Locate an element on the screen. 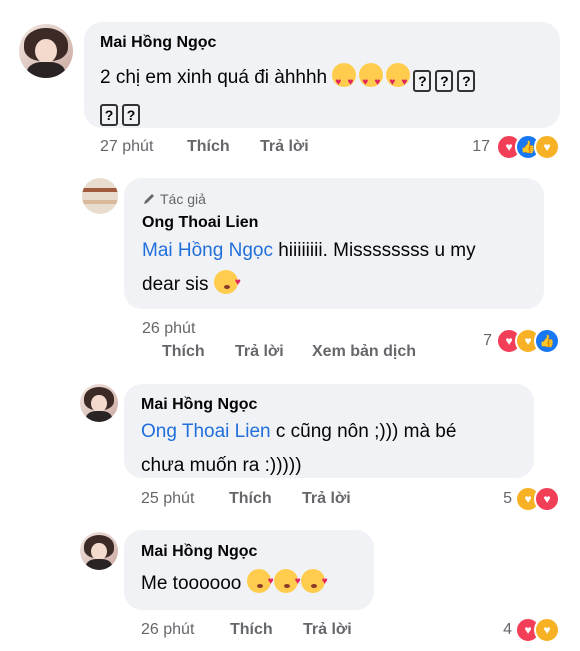  comment-time: 27 phút is located at coordinates (126, 147).